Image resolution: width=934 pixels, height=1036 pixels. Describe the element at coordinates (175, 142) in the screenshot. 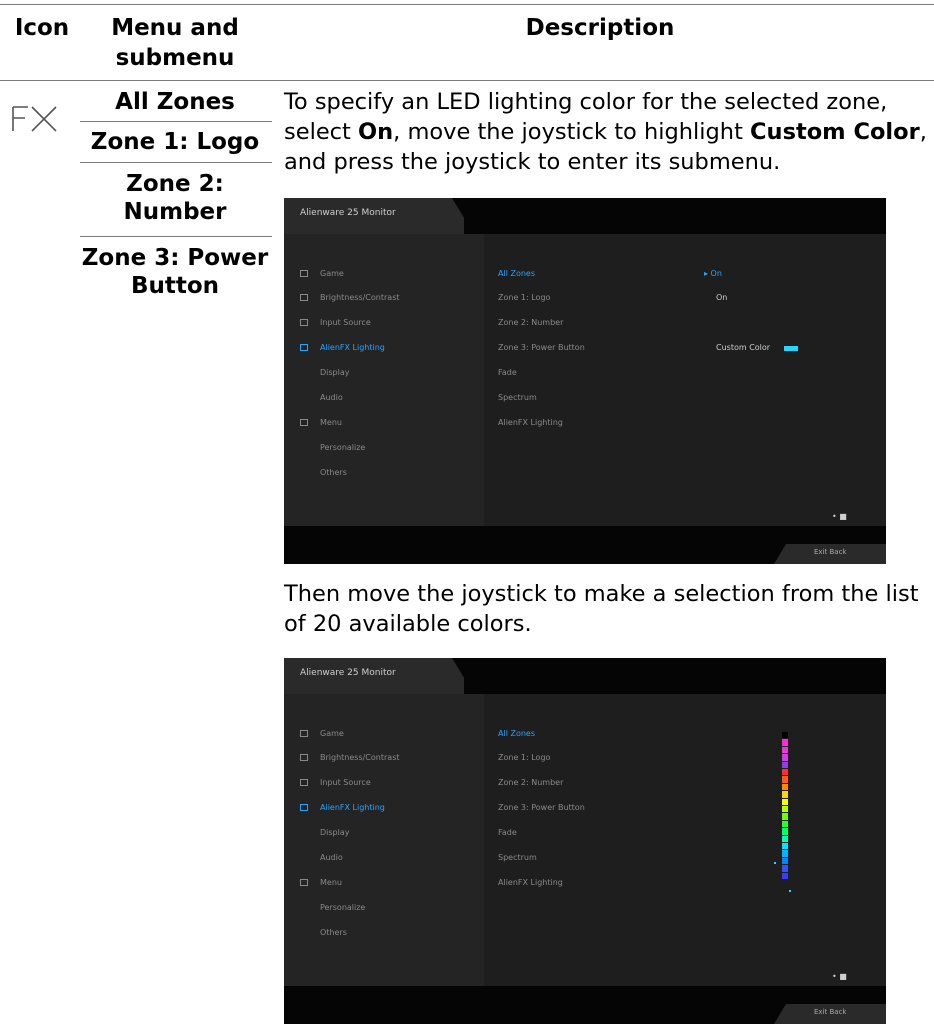

I see `menu-zone1-logo: Zone 1: Logo` at that location.